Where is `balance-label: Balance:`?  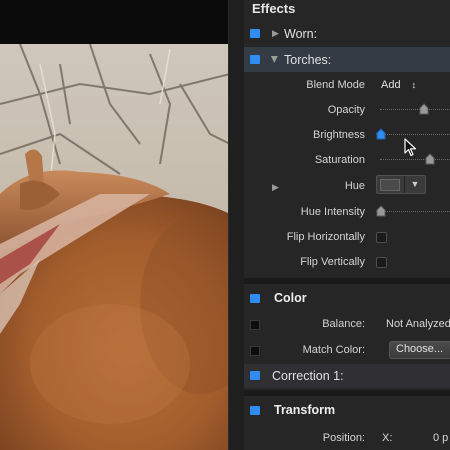 balance-label: Balance: is located at coordinates (343, 324).